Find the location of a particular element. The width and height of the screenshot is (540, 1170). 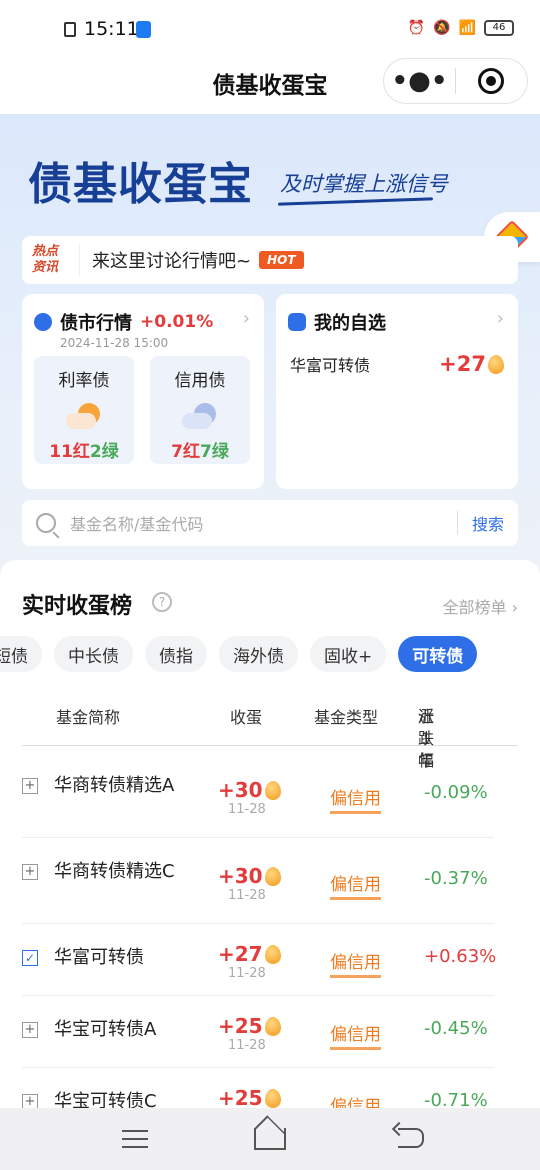

col-gain: 收蛋 is located at coordinates (246, 716).